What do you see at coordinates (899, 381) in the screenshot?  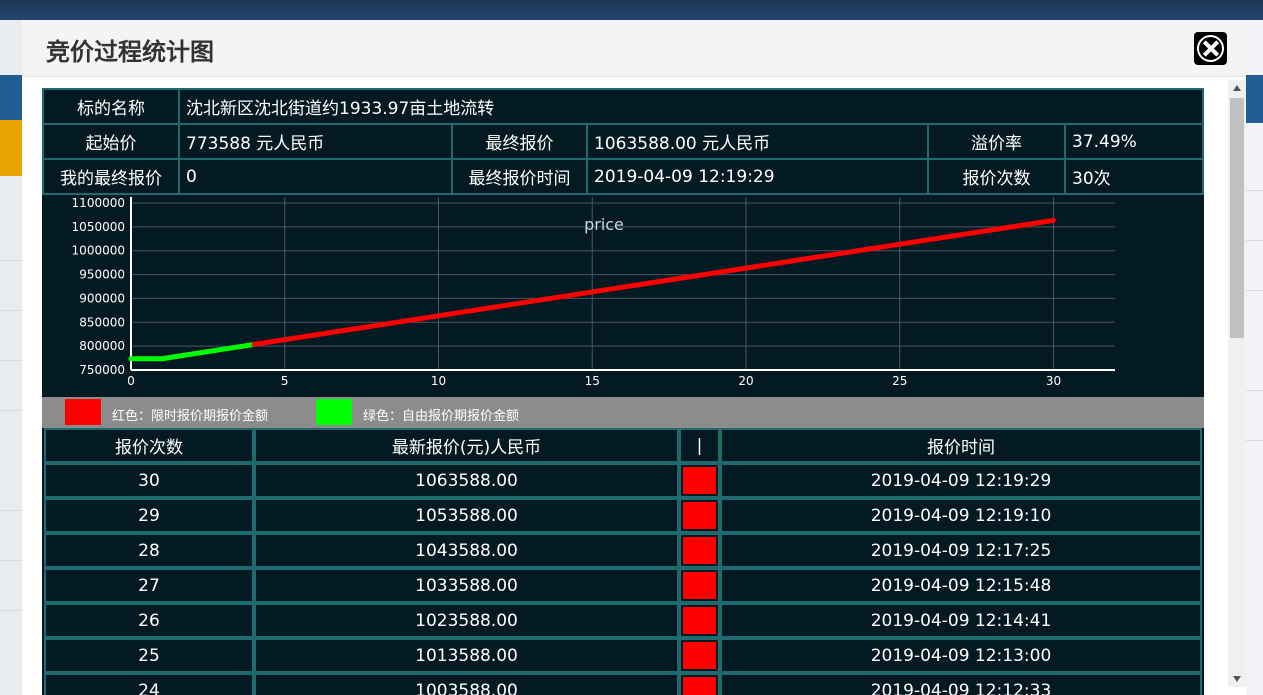 I see `chart-x-tick-label: 25` at bounding box center [899, 381].